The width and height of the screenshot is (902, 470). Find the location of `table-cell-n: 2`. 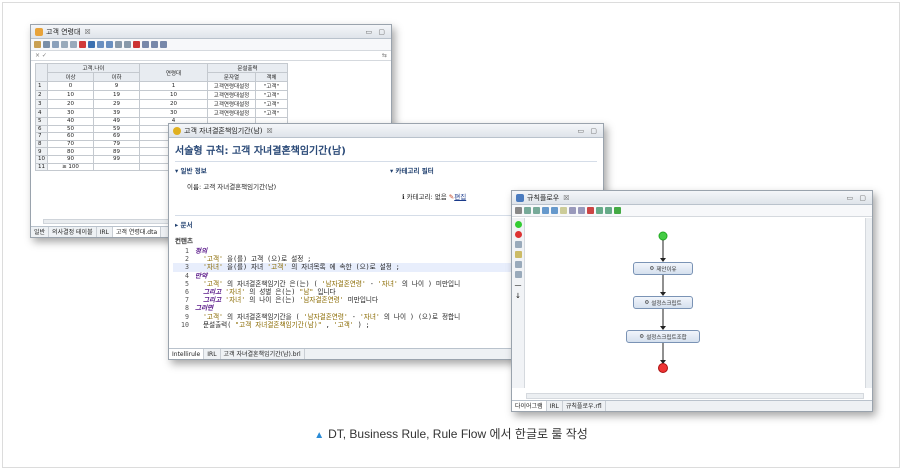

table-cell-n: 2 is located at coordinates (41, 95).